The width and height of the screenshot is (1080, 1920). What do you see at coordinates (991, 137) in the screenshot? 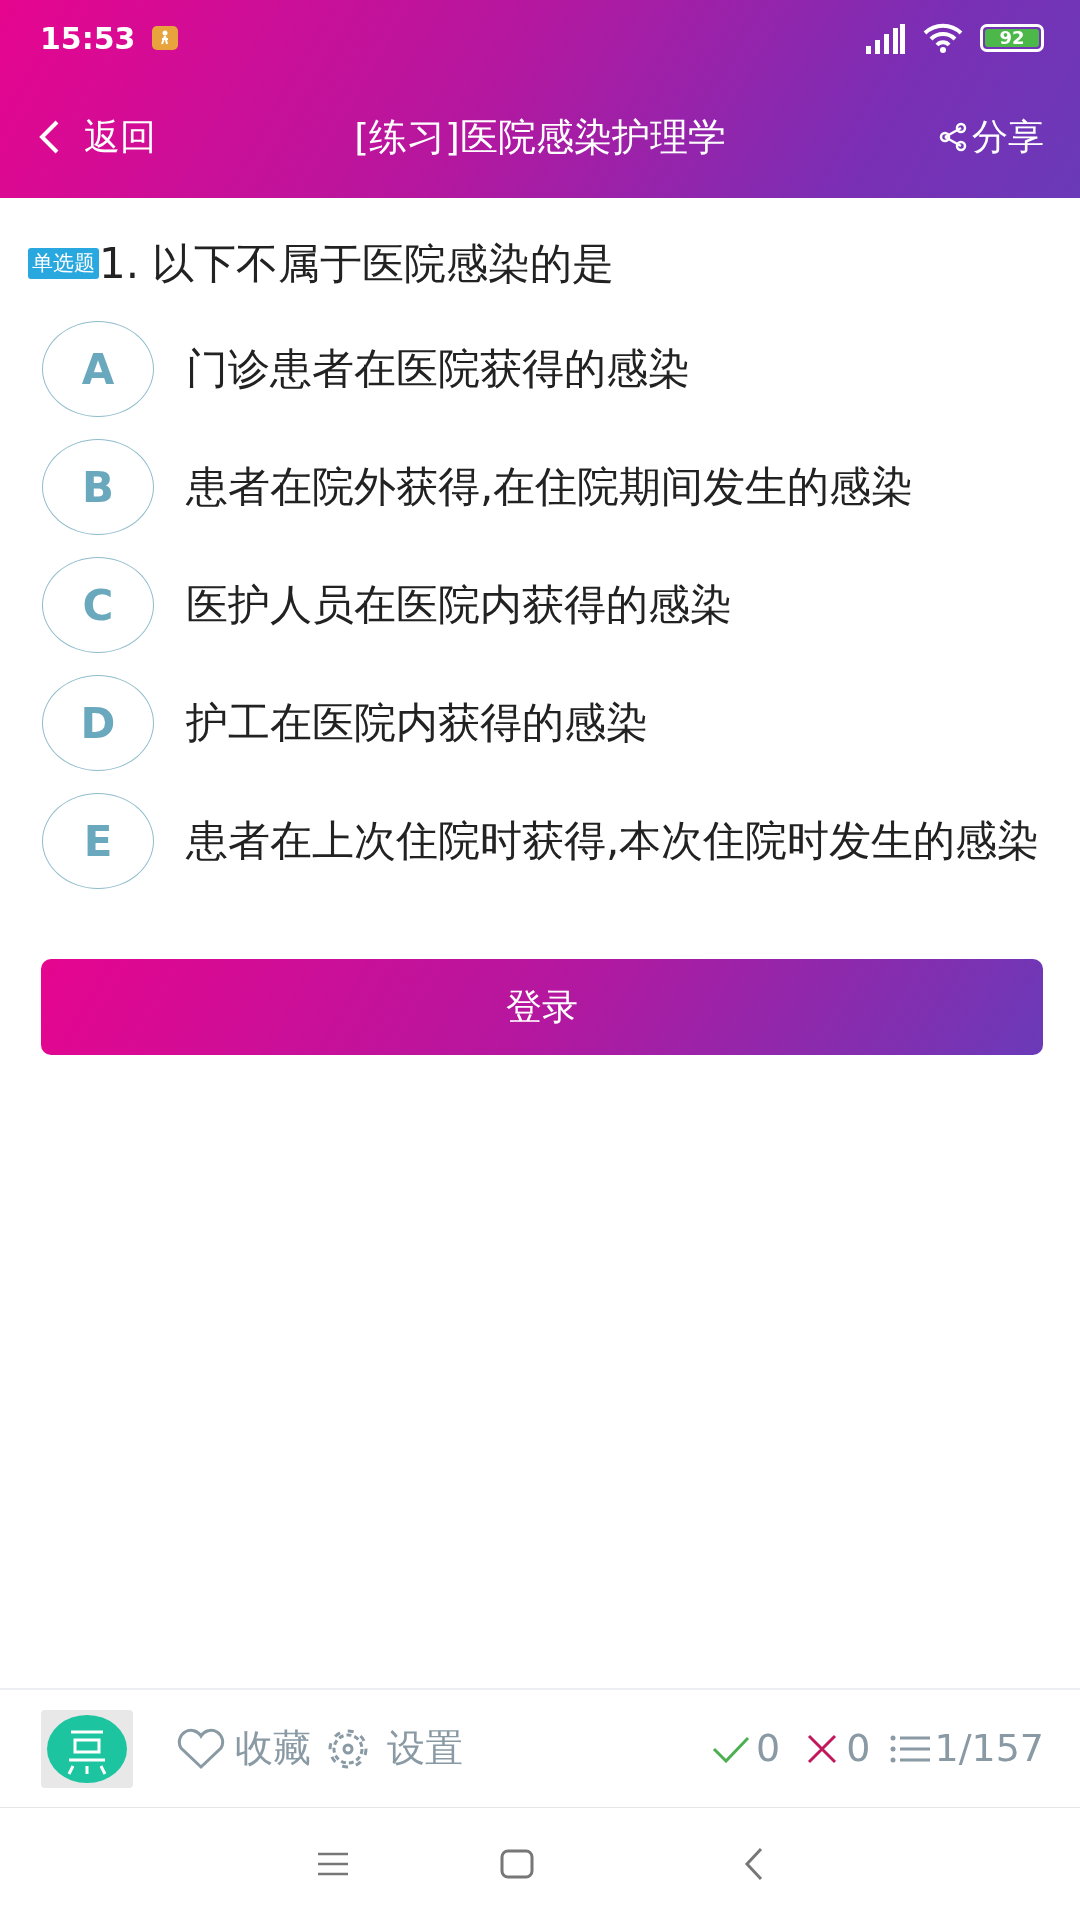
I see `share-button: 分享` at bounding box center [991, 137].